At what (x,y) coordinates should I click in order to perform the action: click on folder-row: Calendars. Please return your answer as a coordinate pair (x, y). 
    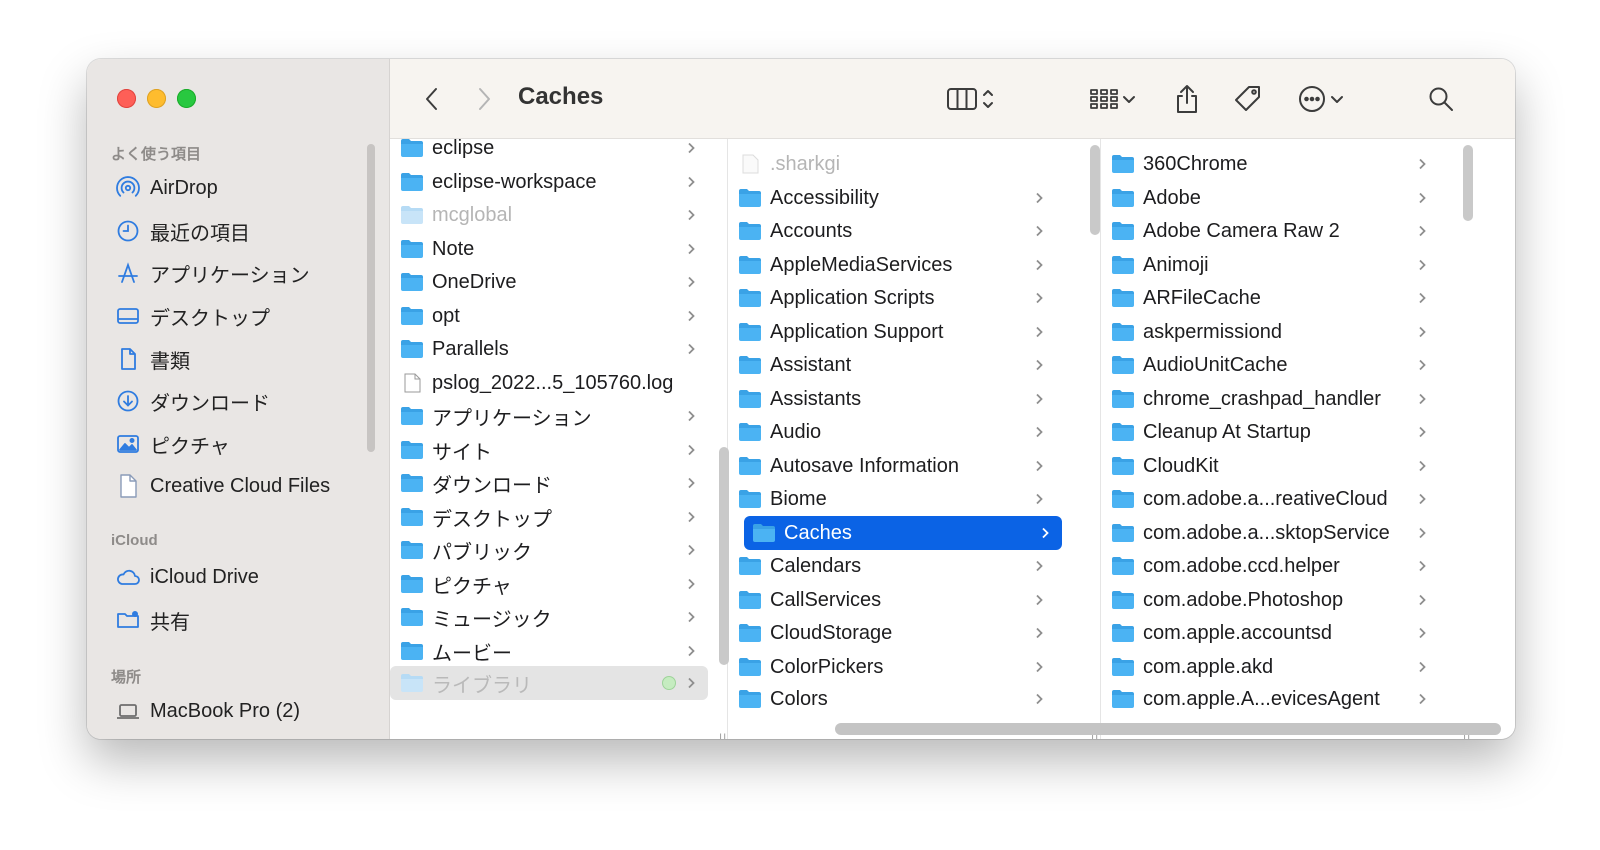
    Looking at the image, I should click on (897, 566).